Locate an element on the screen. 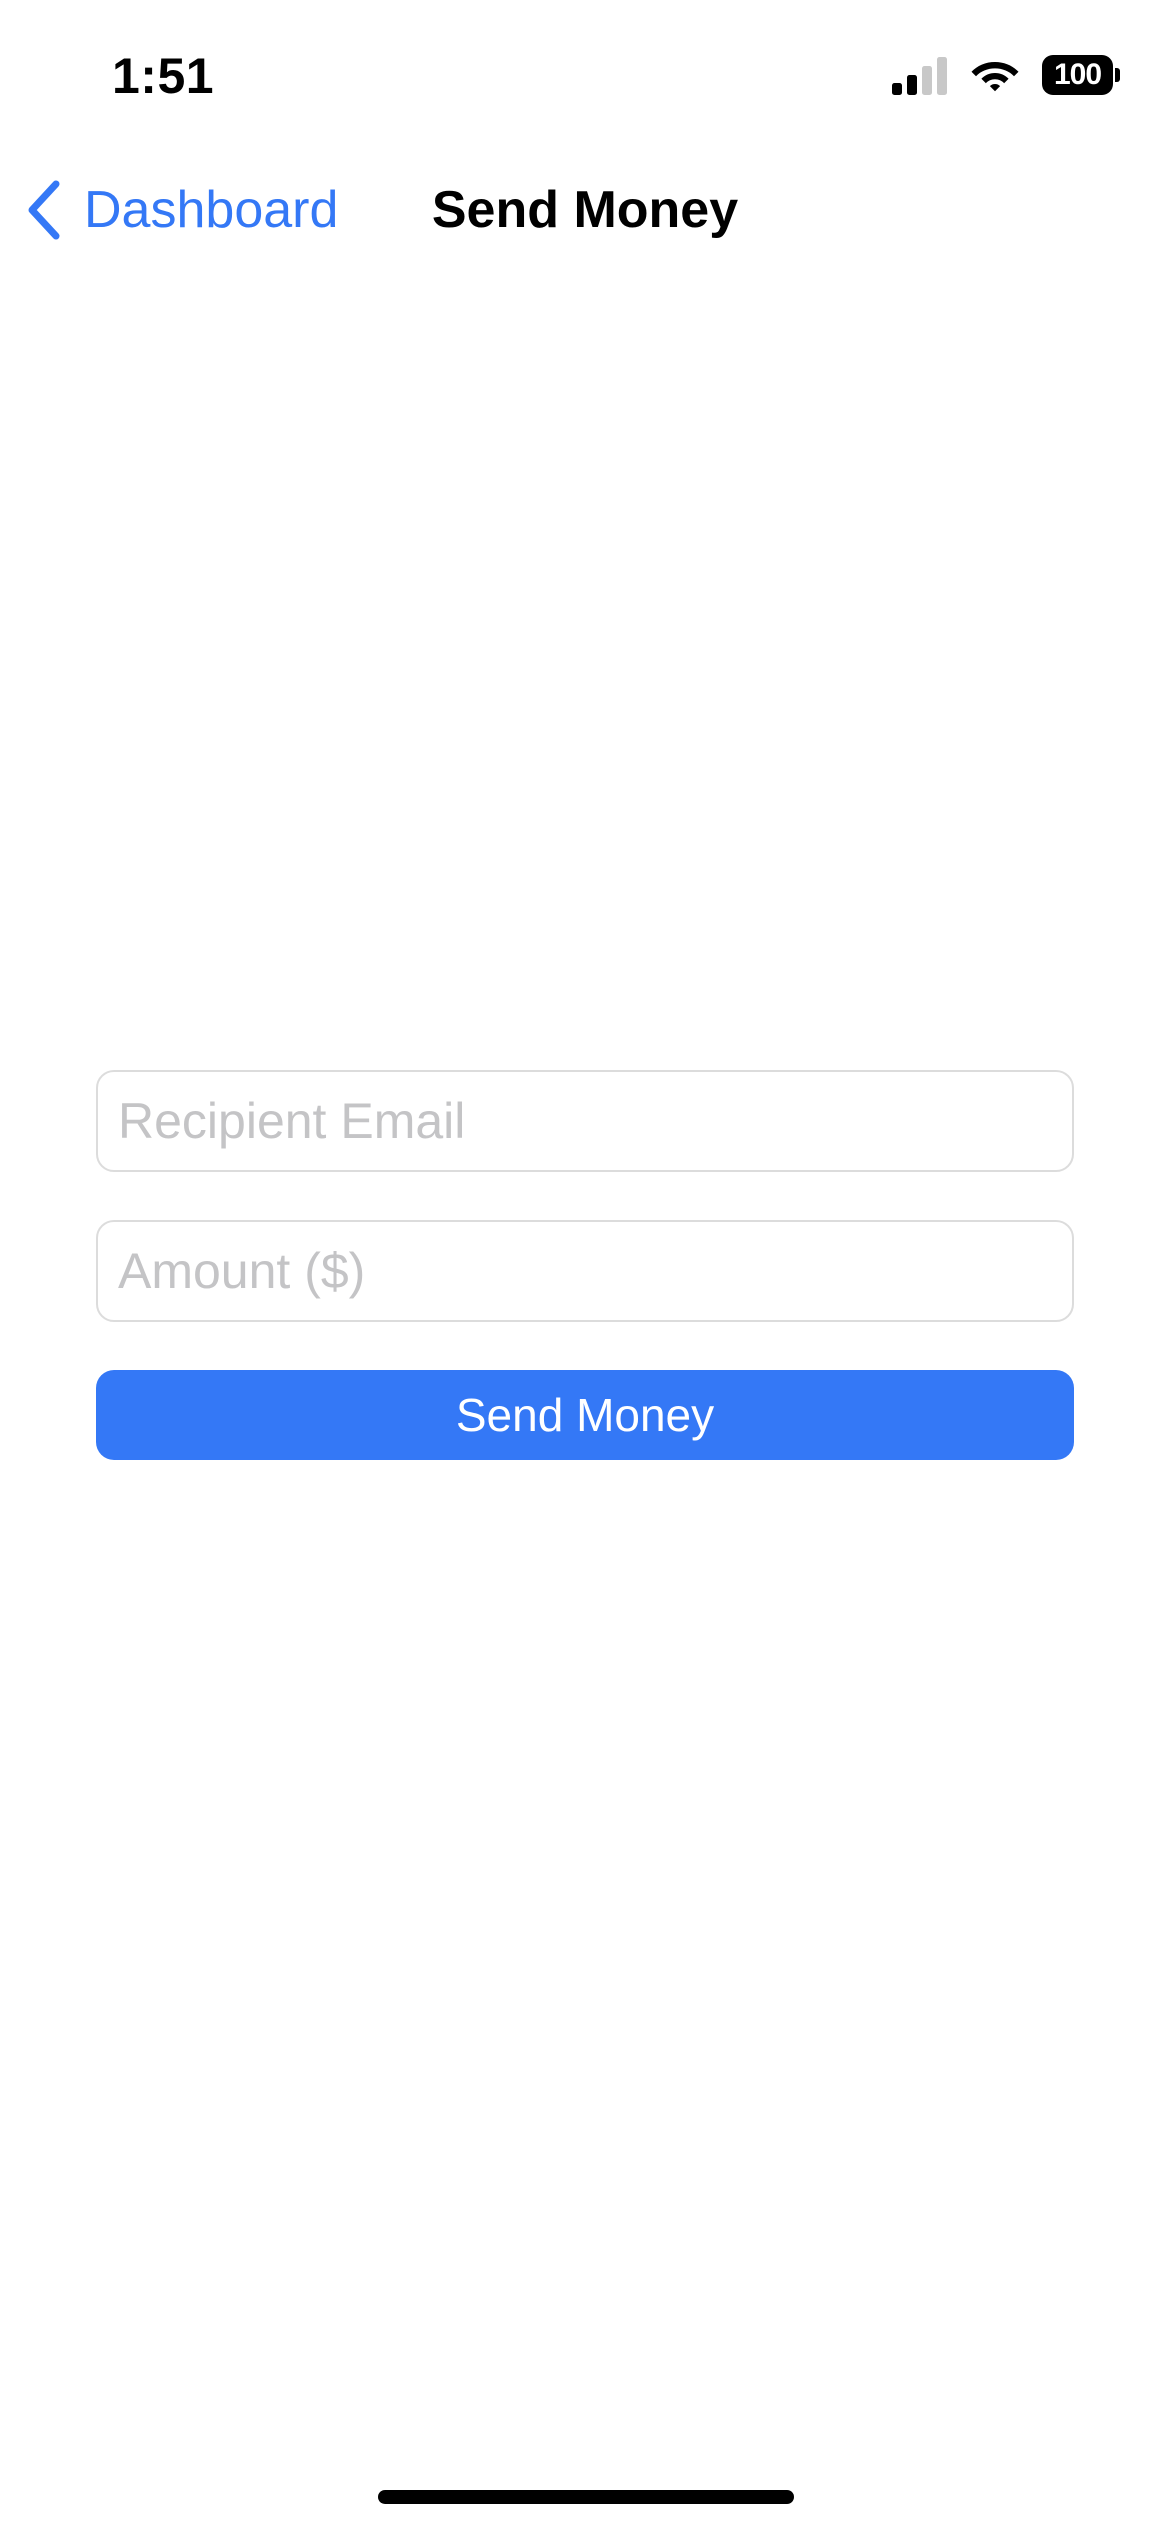 The image size is (1170, 2532). recipient-email-field is located at coordinates (585, 1121).